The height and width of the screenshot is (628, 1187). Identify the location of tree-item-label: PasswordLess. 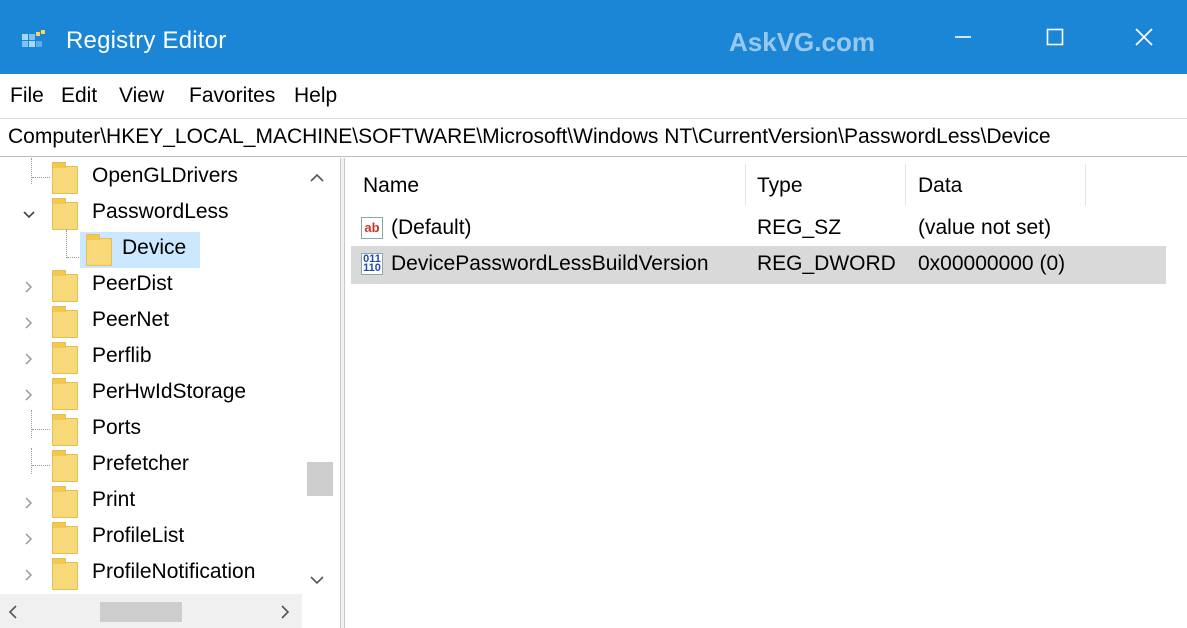
(160, 211).